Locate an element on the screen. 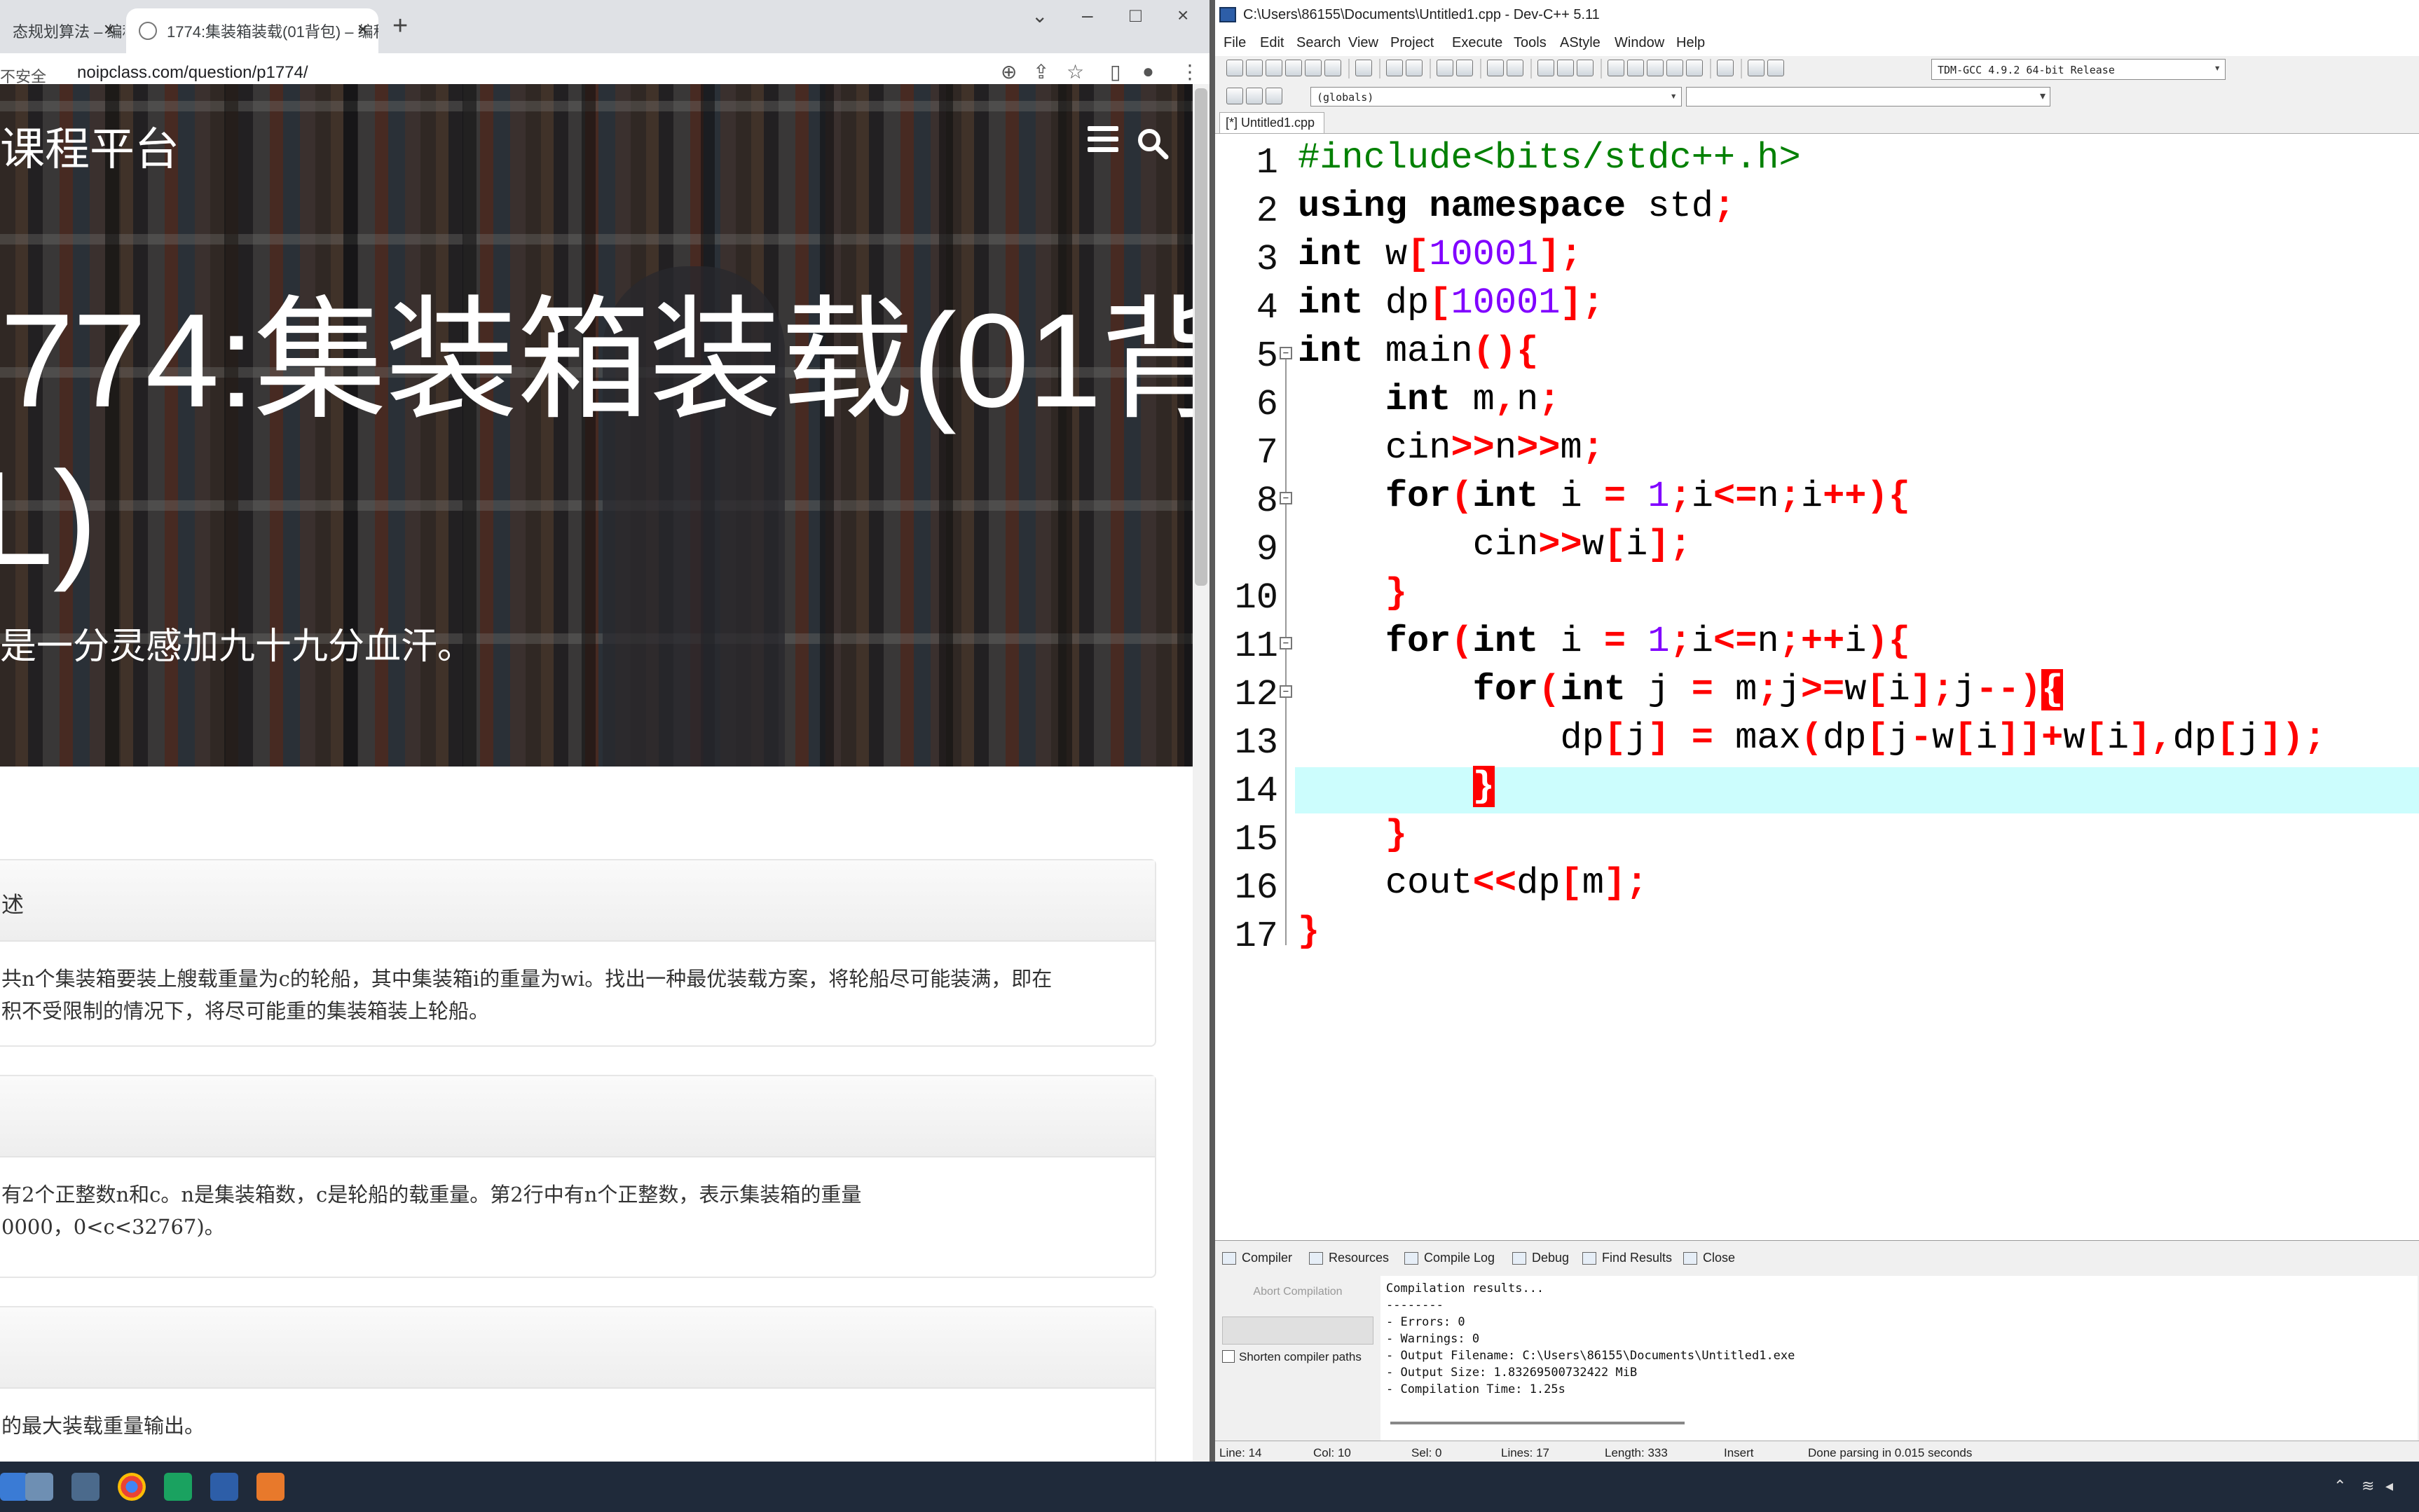 The width and height of the screenshot is (2419, 1512). close-all-icon is located at coordinates (1332, 68).